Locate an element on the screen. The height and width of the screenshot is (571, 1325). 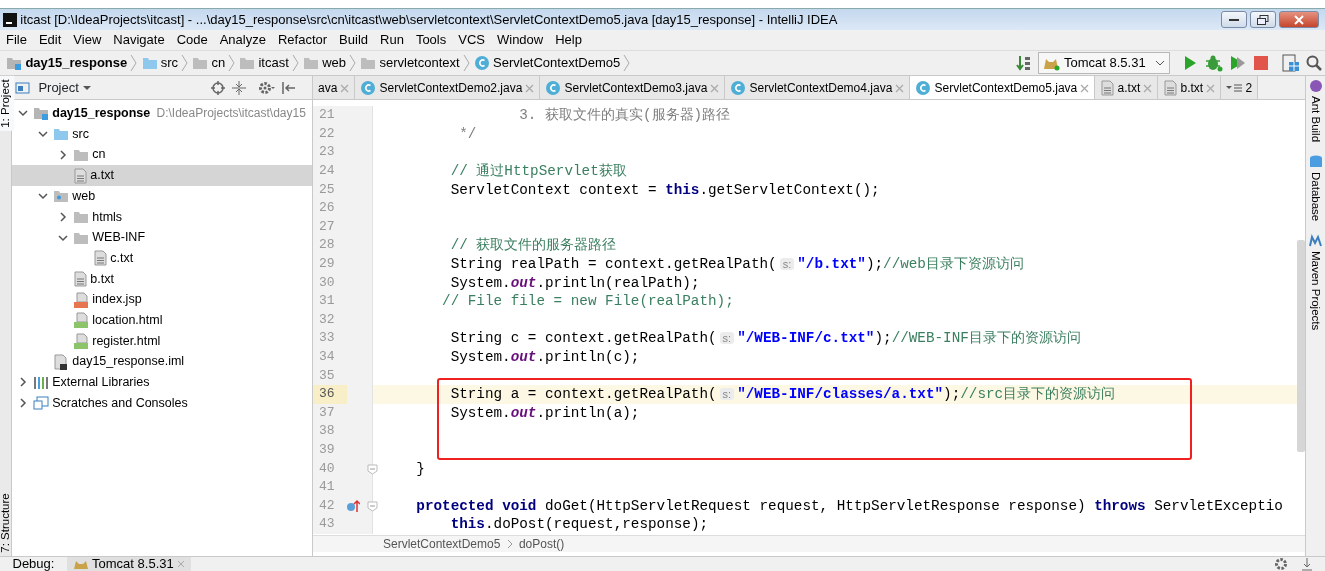
run-configuration-dropdown: Tomcat 8.5.31 is located at coordinates (1103, 63).